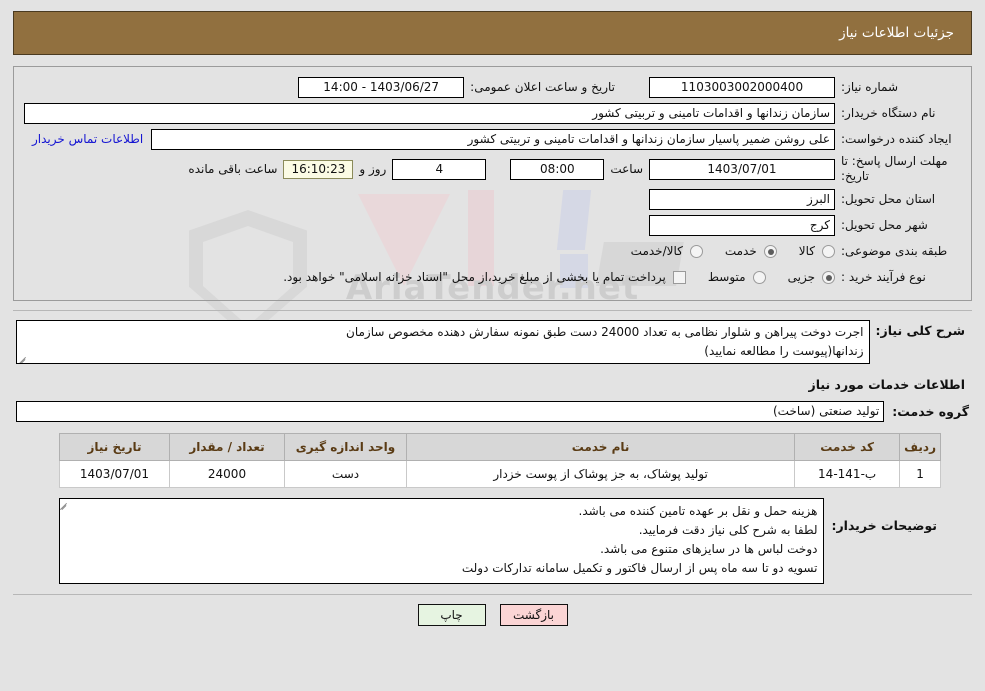 This screenshot has height=691, width=985. Describe the element at coordinates (894, 168) in the screenshot. I see `deadline-label: مهلت ارسال پاسخ: تا تاریخ:` at that location.